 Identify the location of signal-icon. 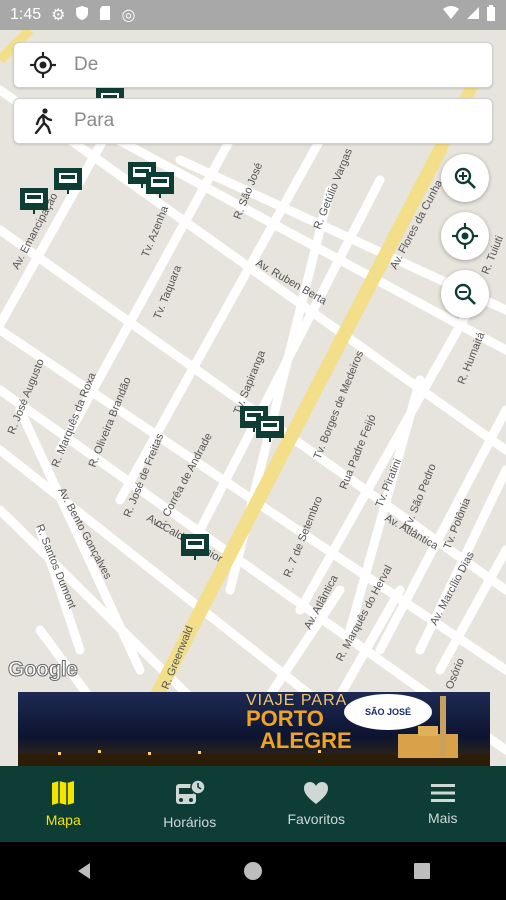
(473, 15).